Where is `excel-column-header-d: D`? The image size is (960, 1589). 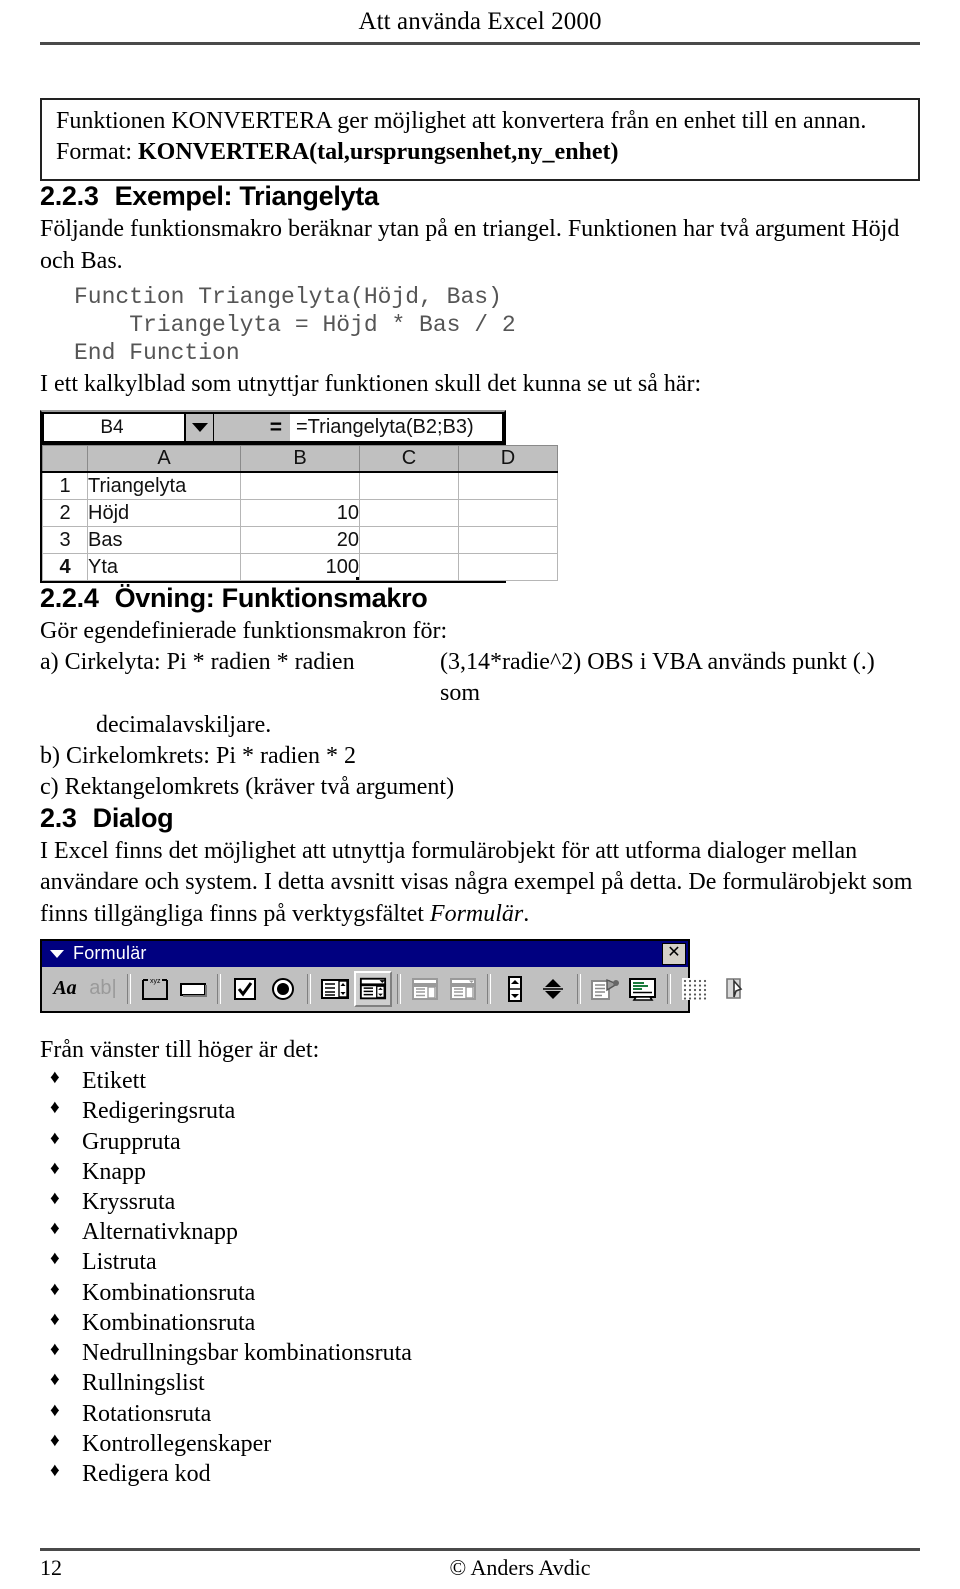 excel-column-header-d: D is located at coordinates (508, 459).